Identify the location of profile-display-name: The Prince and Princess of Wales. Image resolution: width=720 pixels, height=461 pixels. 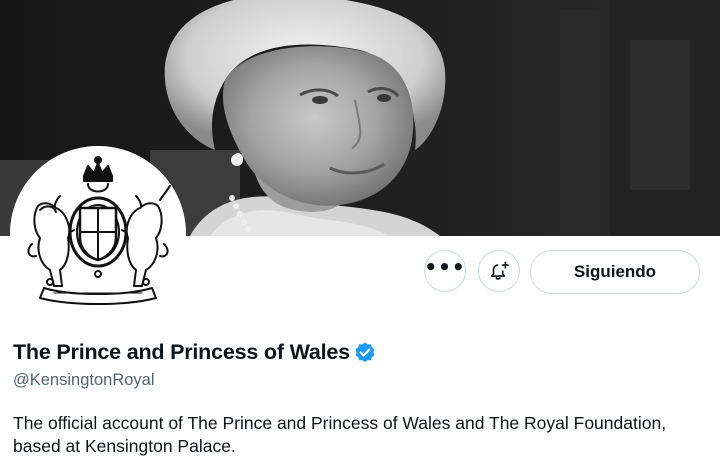
(181, 352).